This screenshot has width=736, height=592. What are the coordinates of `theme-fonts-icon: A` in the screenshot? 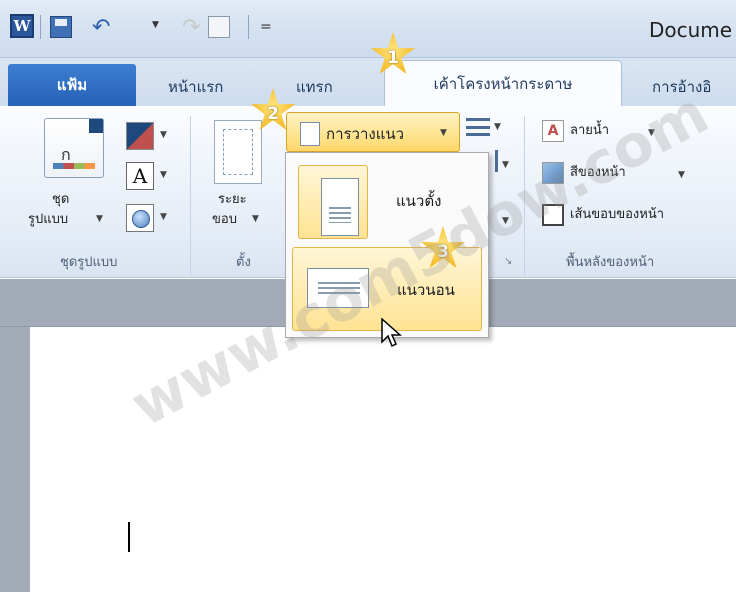 It's located at (140, 176).